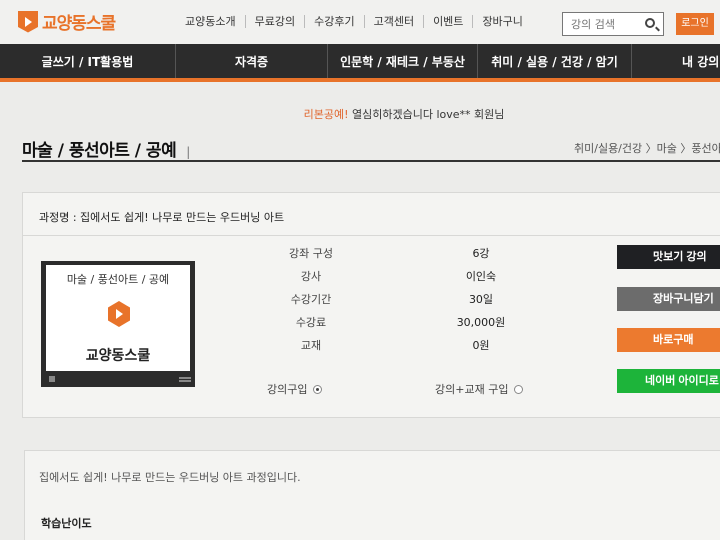 This screenshot has width=720, height=540. I want to click on category-writing-it: 글쓰기 / IT활용법, so click(88, 61).